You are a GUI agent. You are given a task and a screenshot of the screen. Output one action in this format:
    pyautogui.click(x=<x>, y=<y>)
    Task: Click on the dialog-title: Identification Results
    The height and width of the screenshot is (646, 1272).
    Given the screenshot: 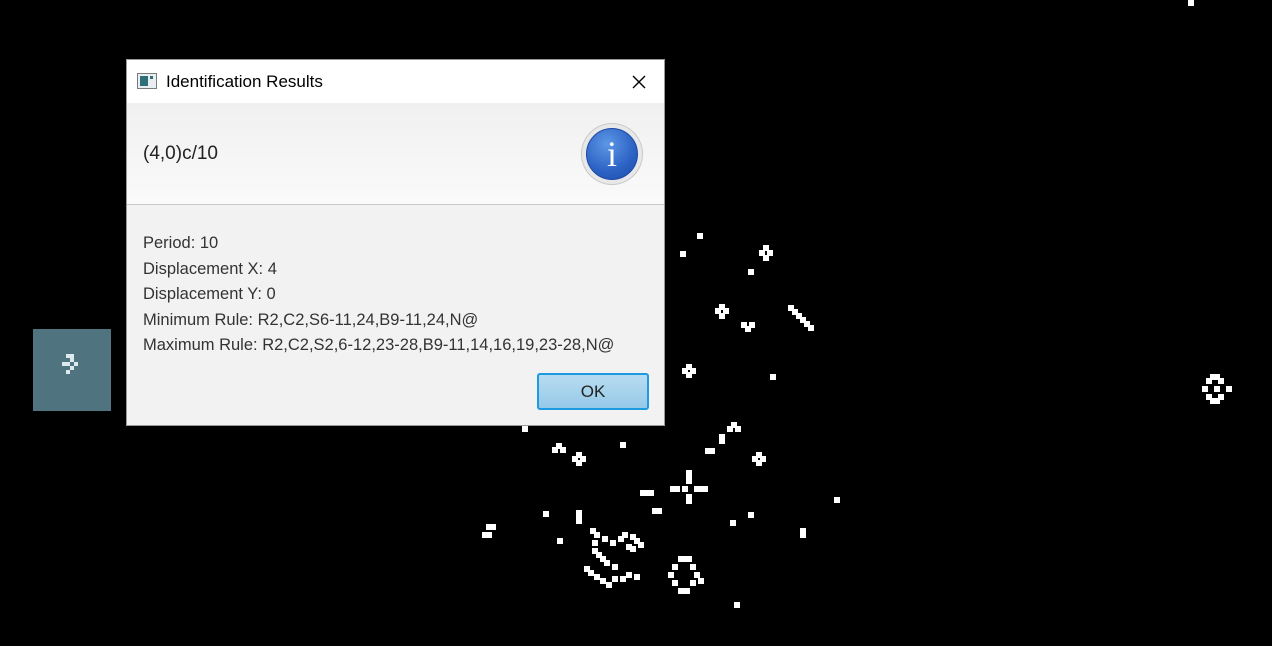 What is the action you would take?
    pyautogui.click(x=244, y=81)
    